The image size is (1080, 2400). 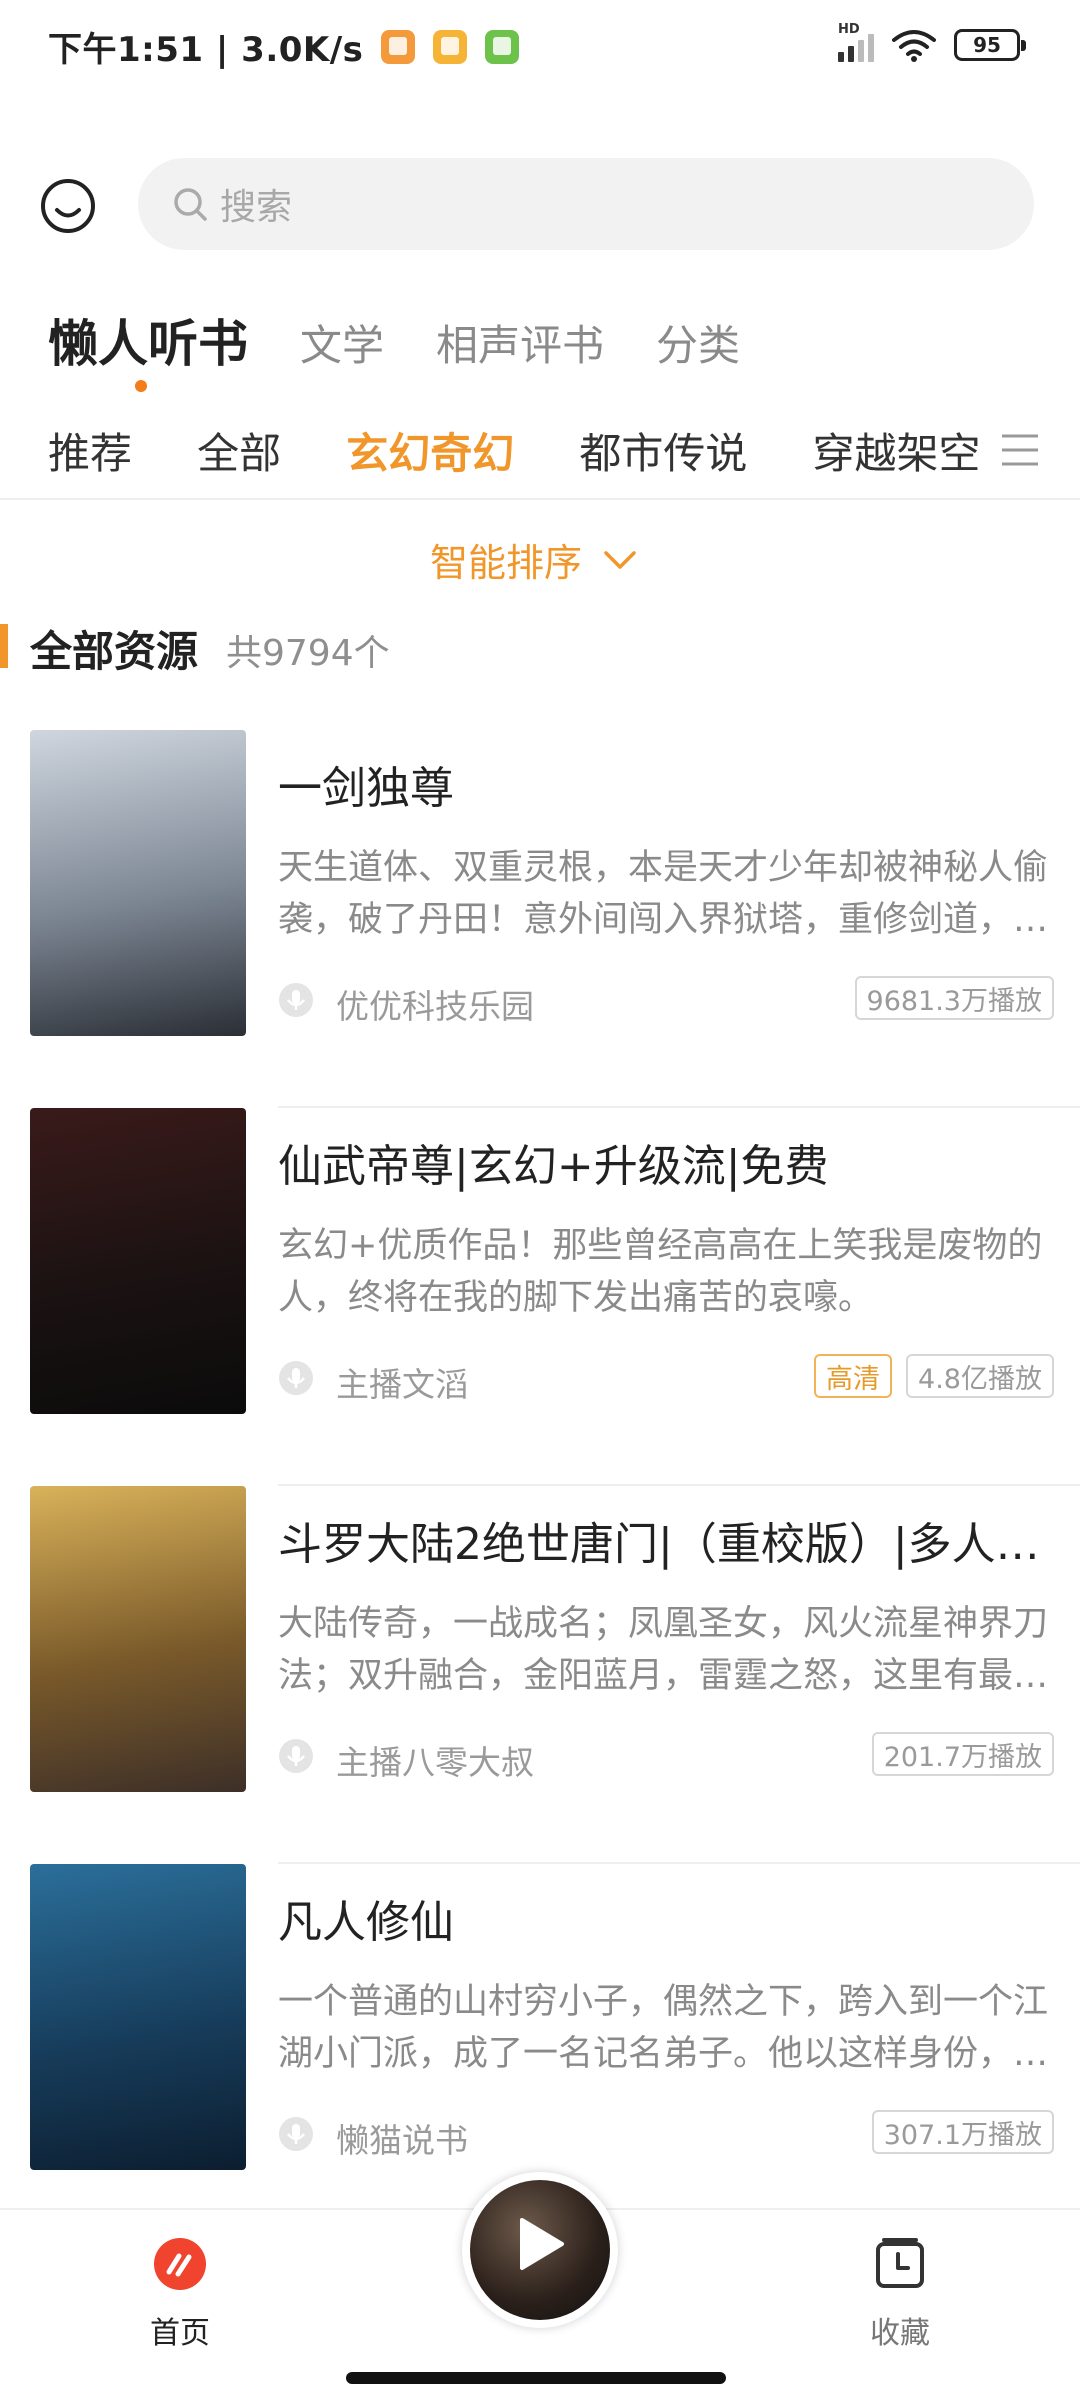 I want to click on home-indicator, so click(x=536, y=2378).